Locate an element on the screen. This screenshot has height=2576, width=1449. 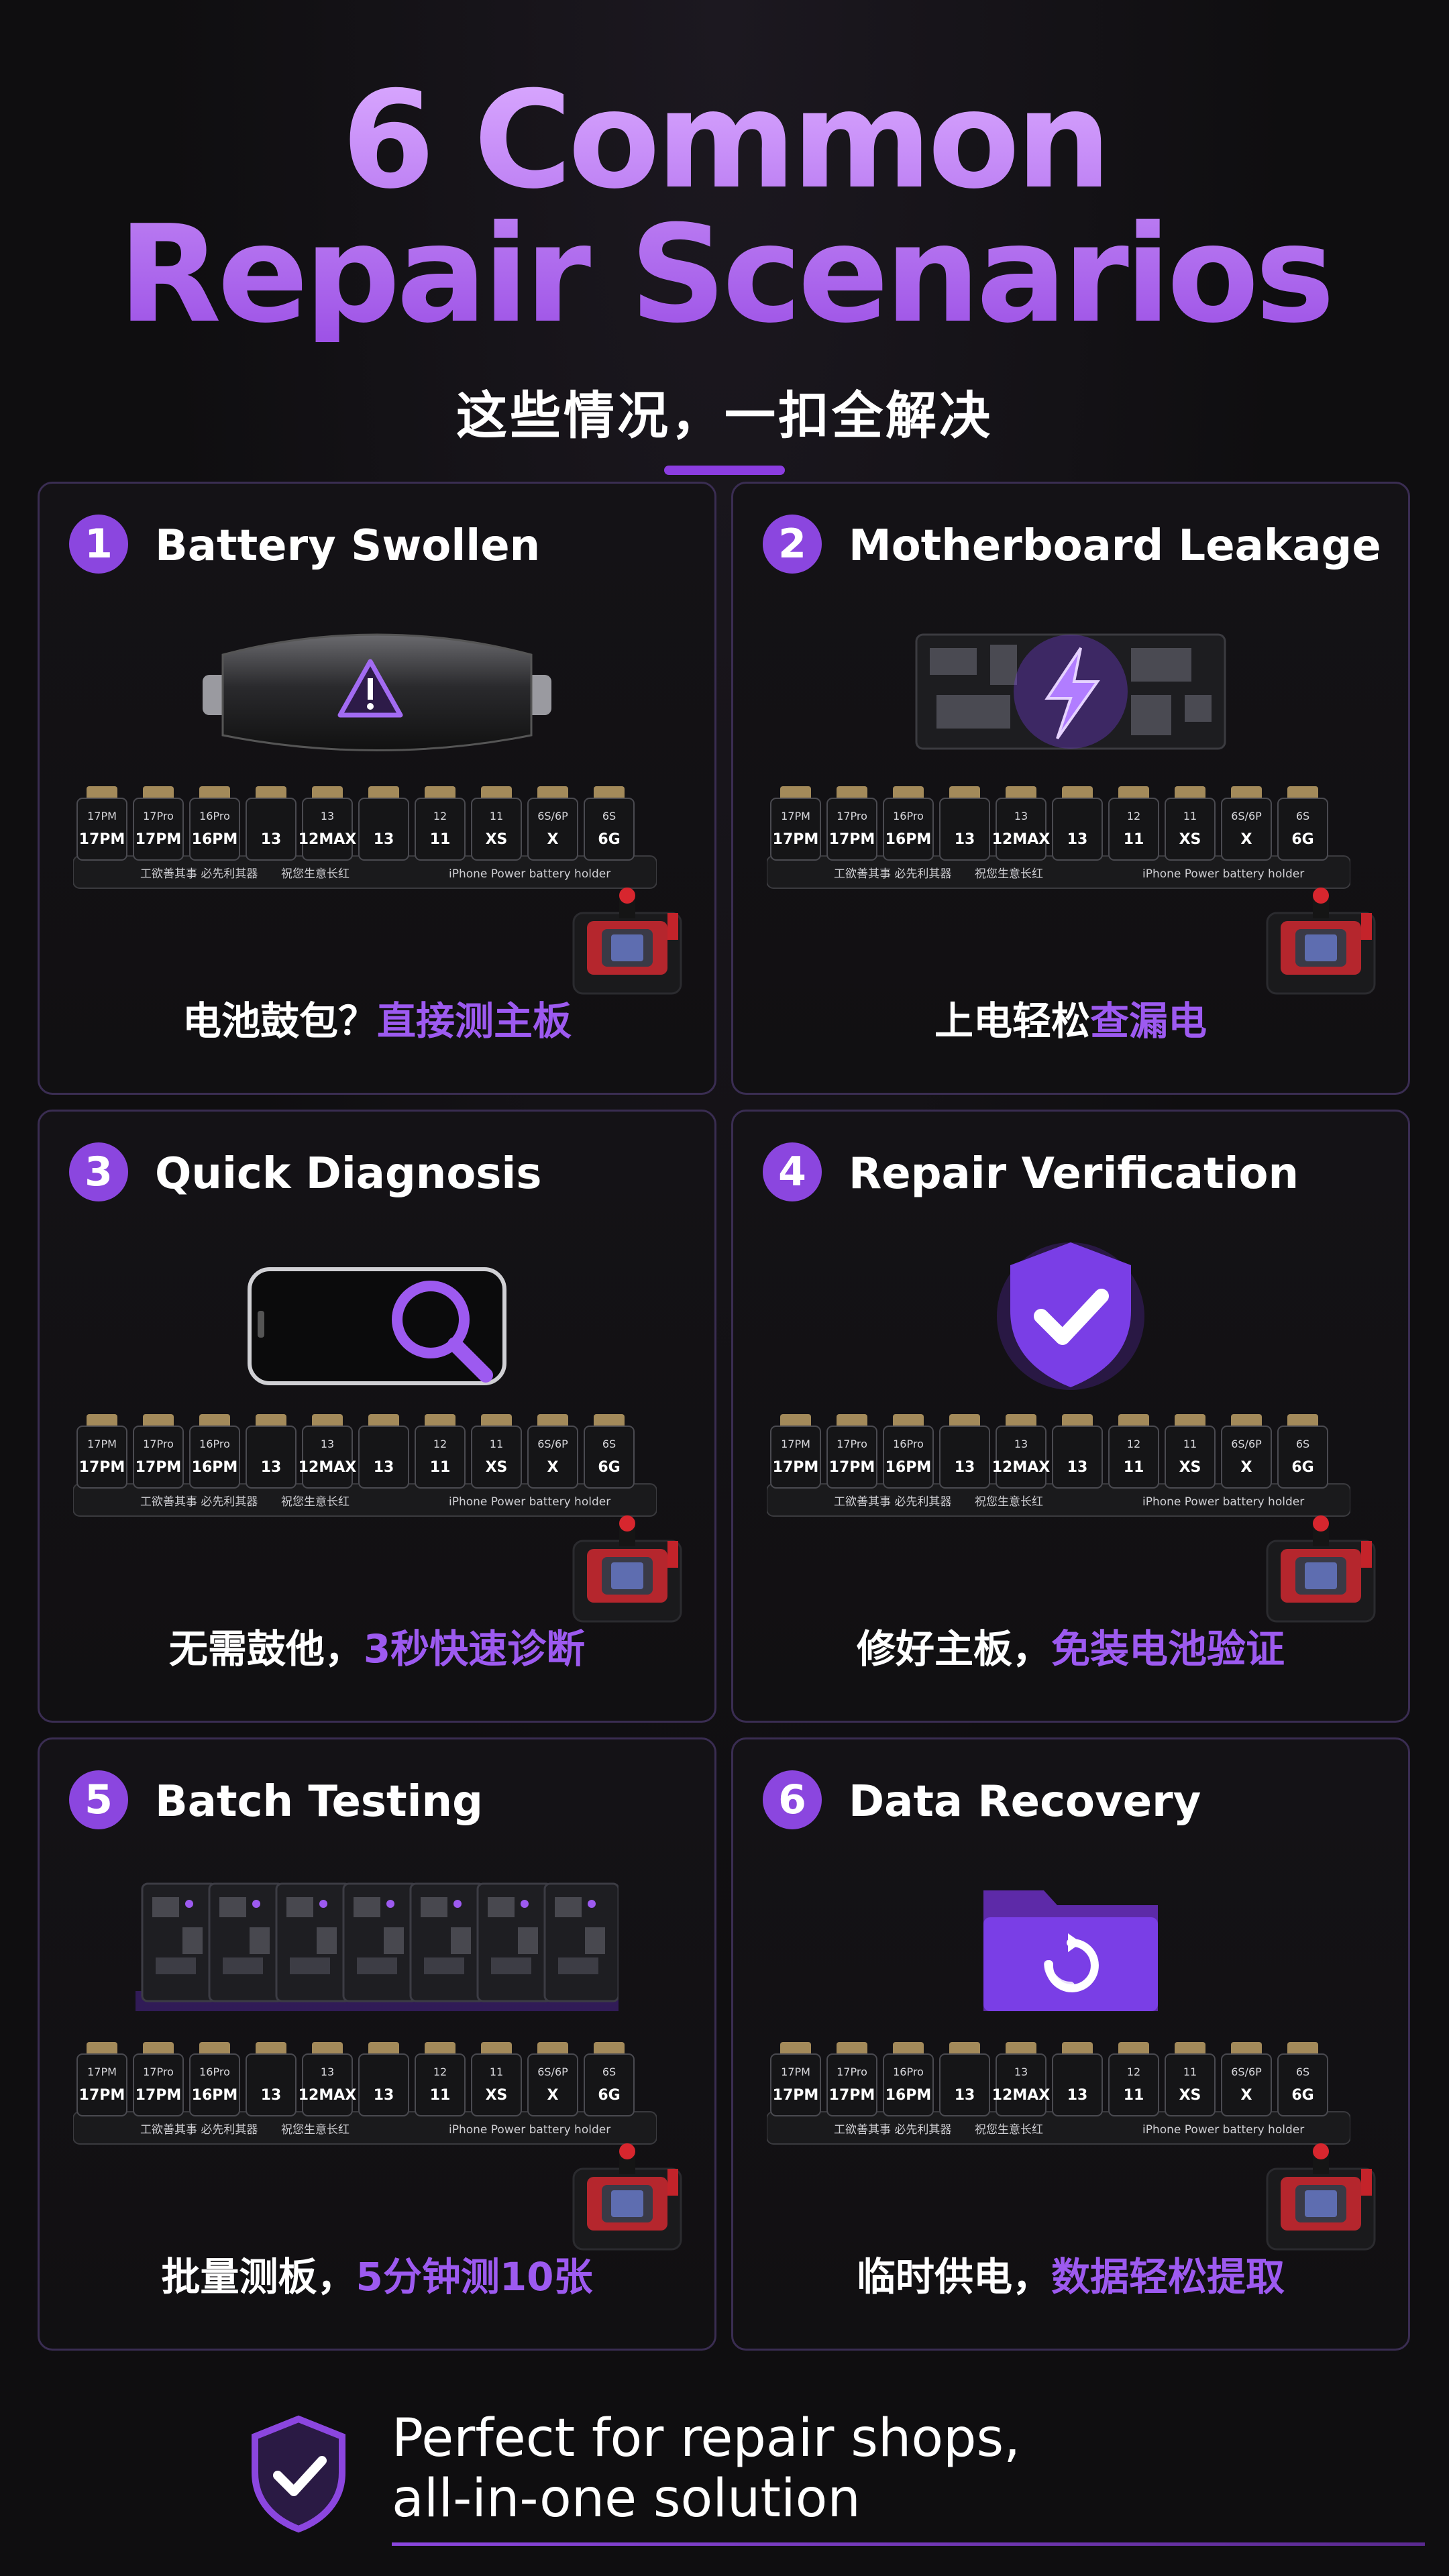
connector-top-label: 17Pro is located at coordinates (852, 1444).